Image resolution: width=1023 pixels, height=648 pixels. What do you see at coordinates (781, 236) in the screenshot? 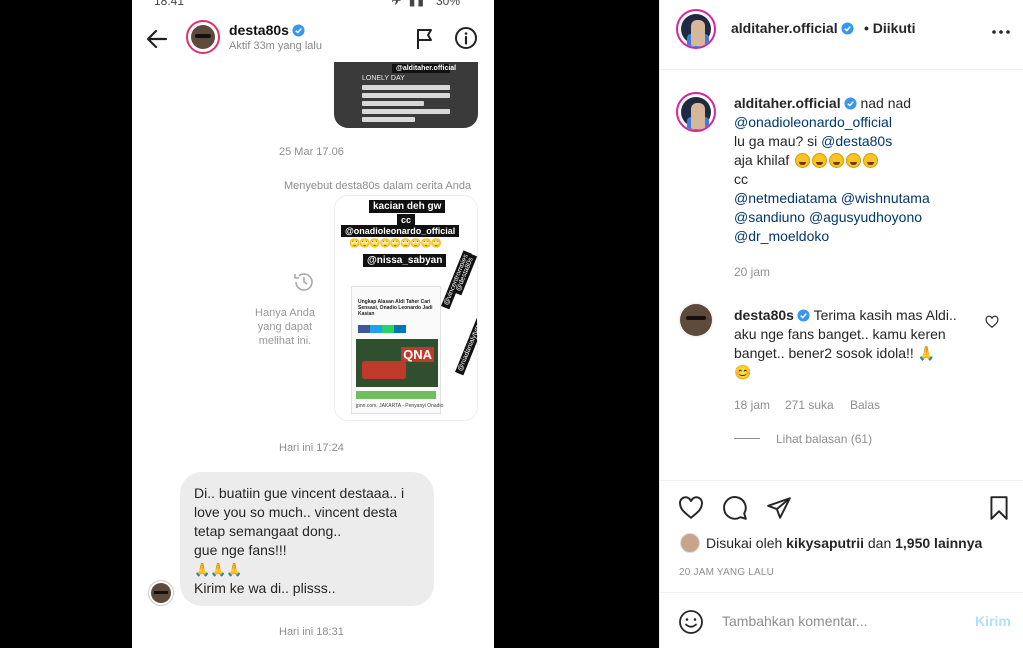
I see `mention-link: @dr_moeldoko` at bounding box center [781, 236].